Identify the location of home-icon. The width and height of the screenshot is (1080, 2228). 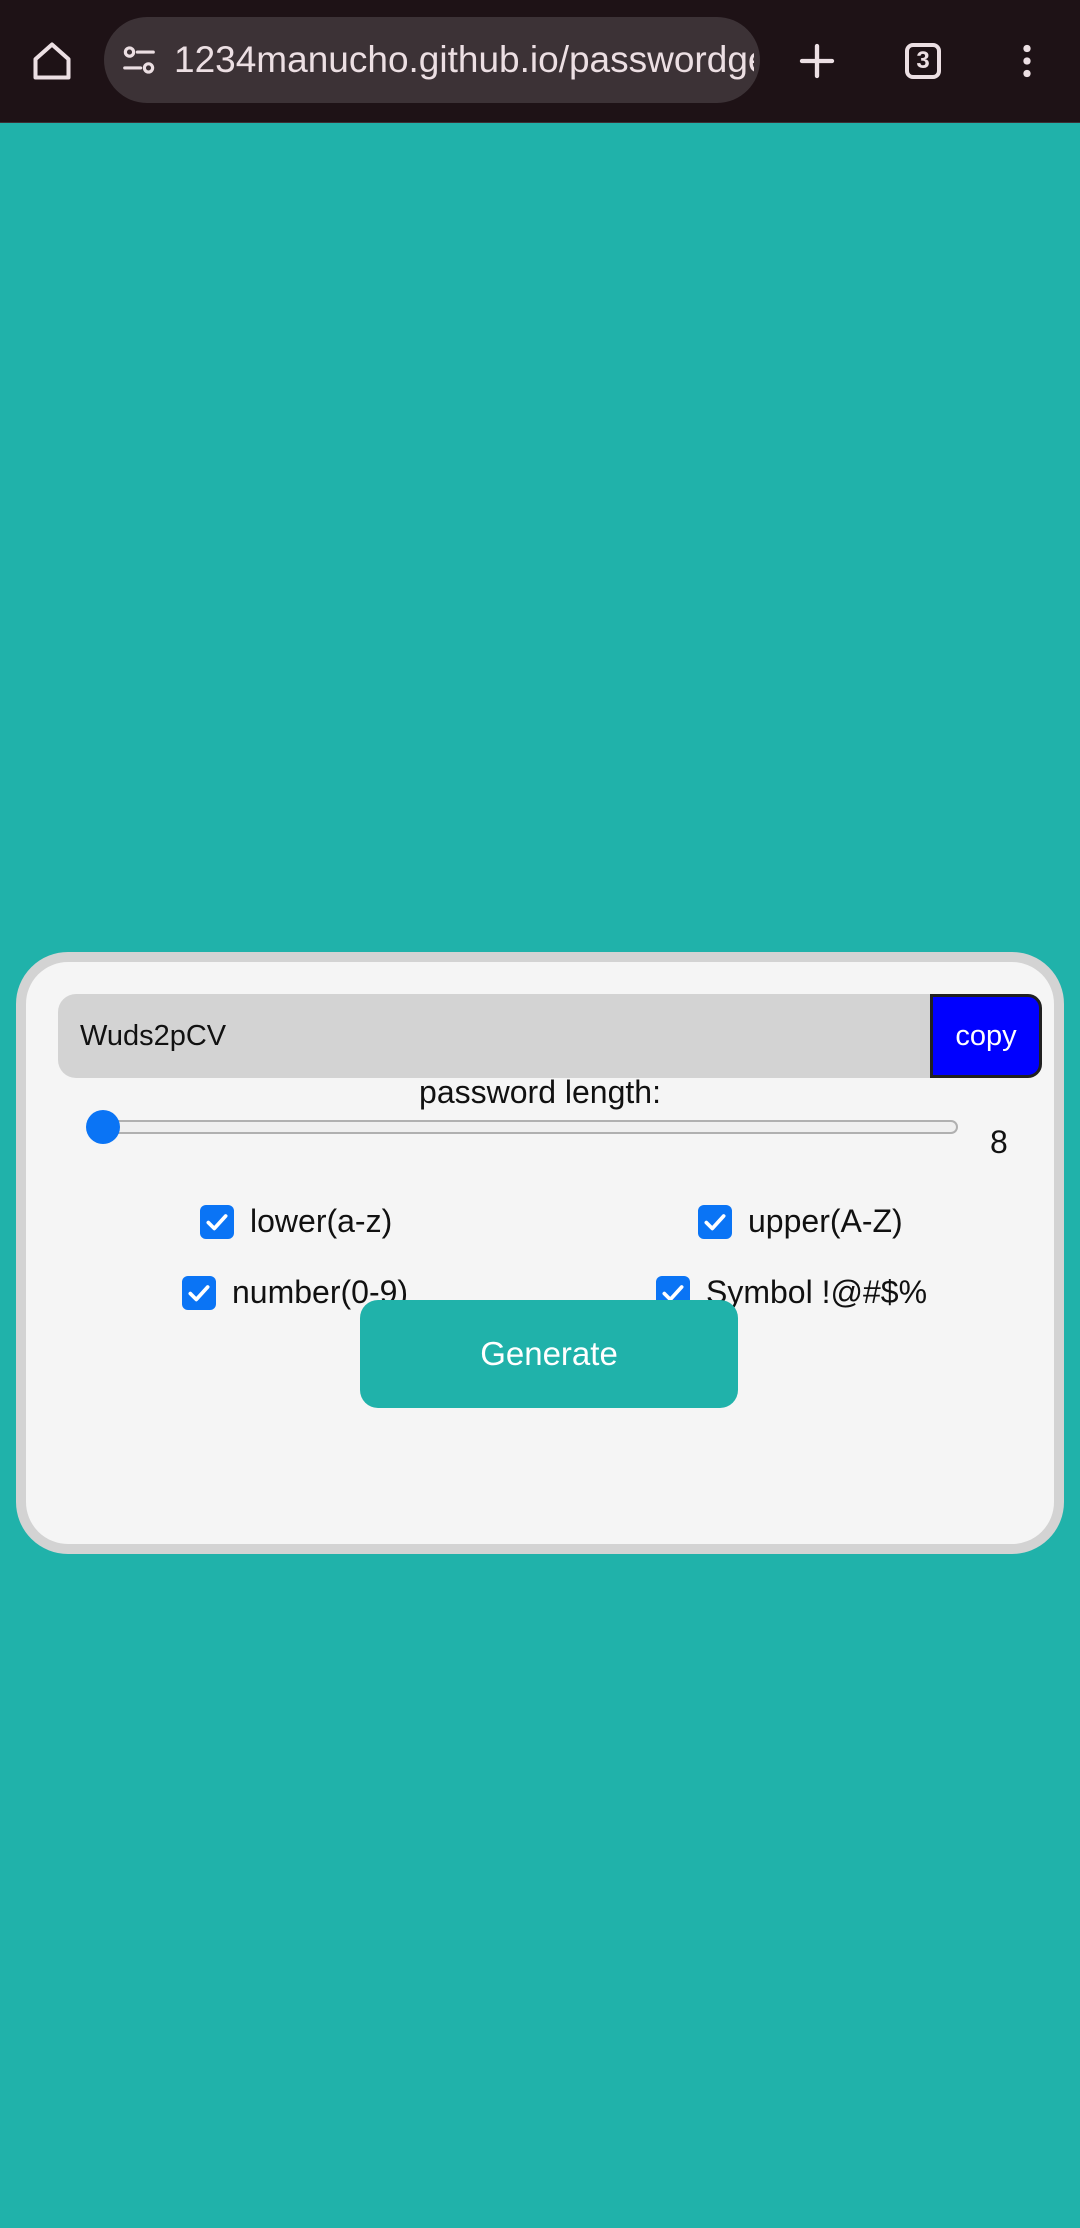
(52, 61).